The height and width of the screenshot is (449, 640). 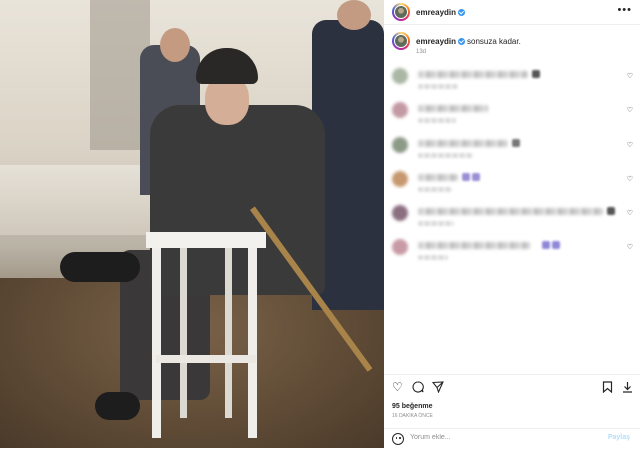 What do you see at coordinates (206, 359) in the screenshot?
I see `photo-table-shelf` at bounding box center [206, 359].